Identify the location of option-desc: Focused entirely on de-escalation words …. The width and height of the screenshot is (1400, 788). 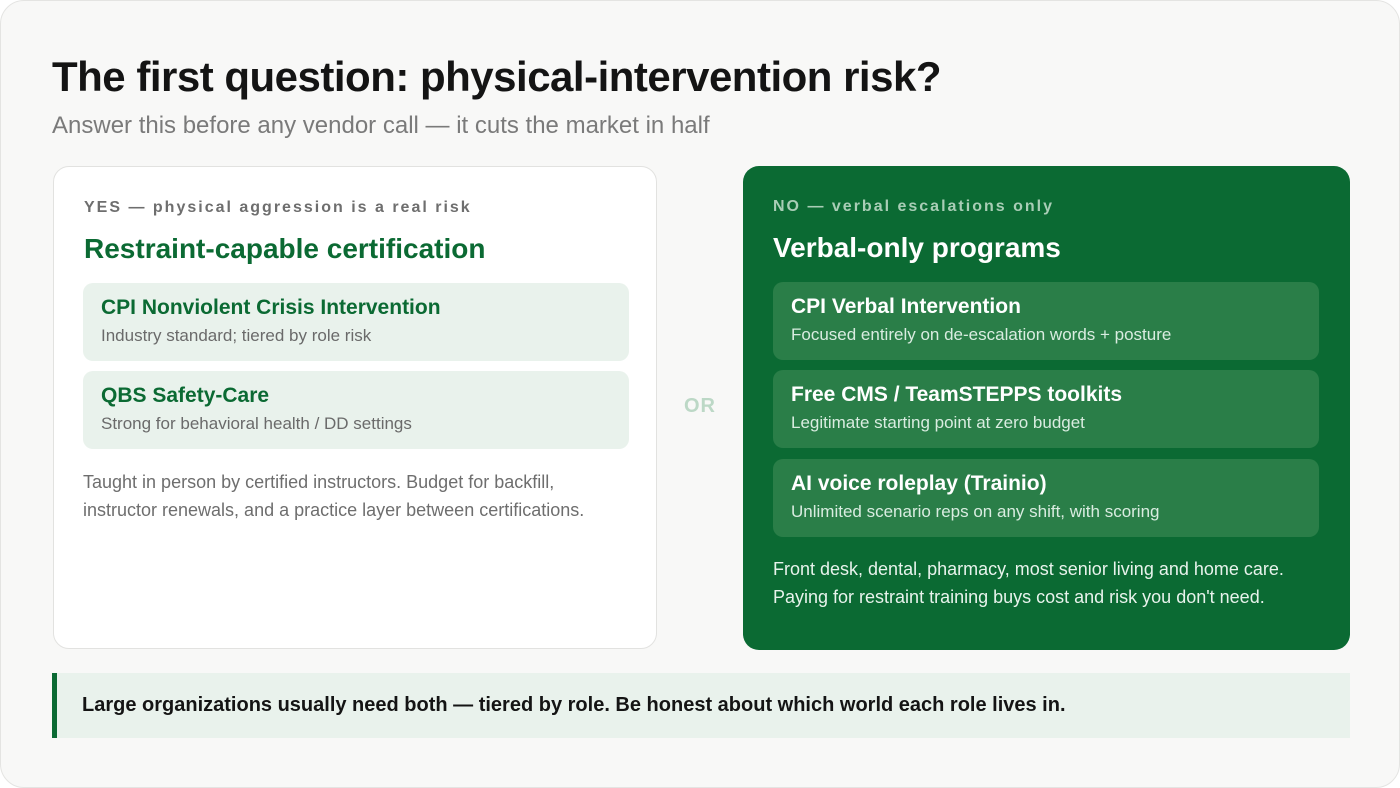
(981, 334).